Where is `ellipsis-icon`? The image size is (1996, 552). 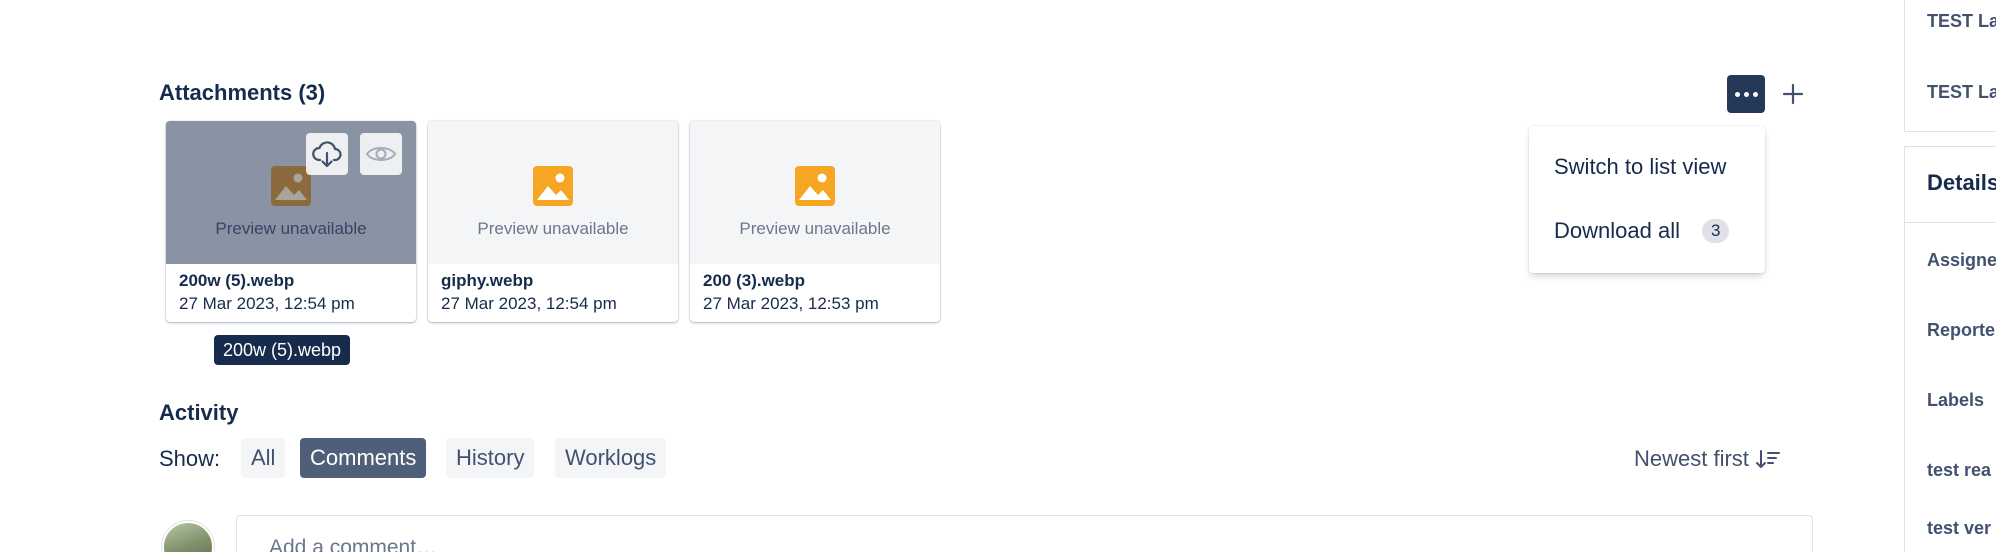
ellipsis-icon is located at coordinates (1737, 94).